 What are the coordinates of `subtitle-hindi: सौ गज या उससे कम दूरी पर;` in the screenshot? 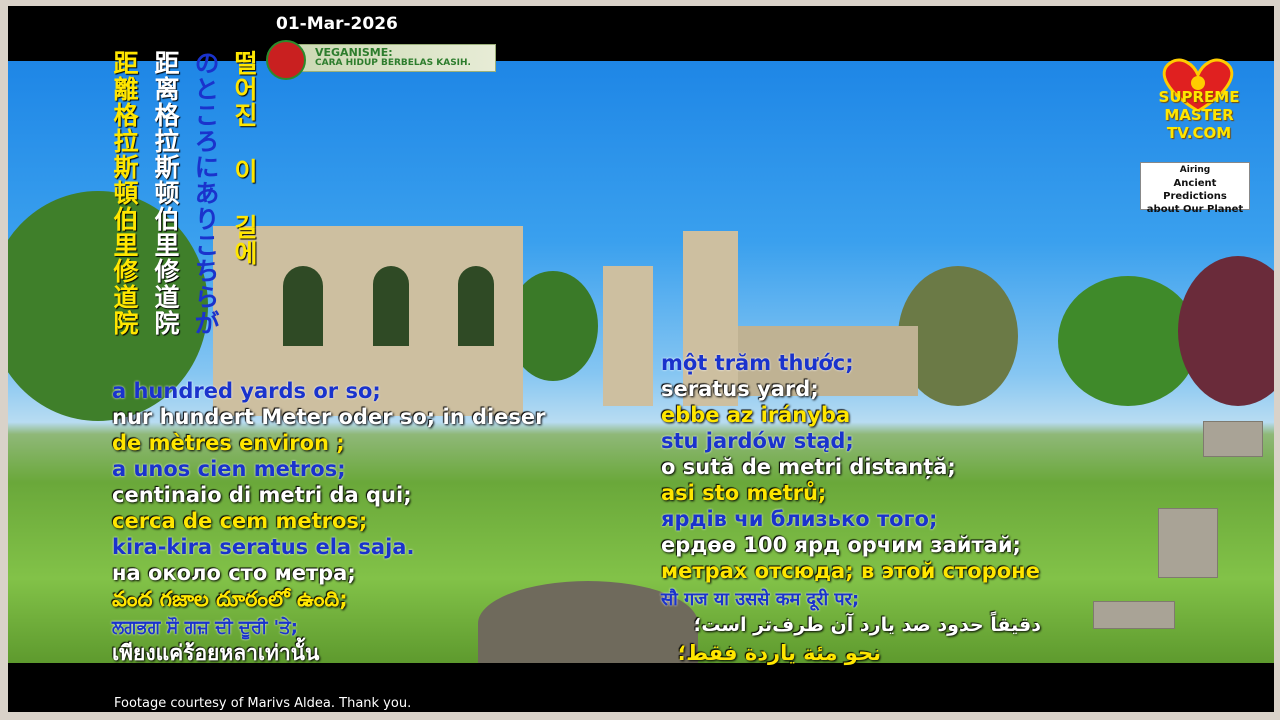 It's located at (760, 599).